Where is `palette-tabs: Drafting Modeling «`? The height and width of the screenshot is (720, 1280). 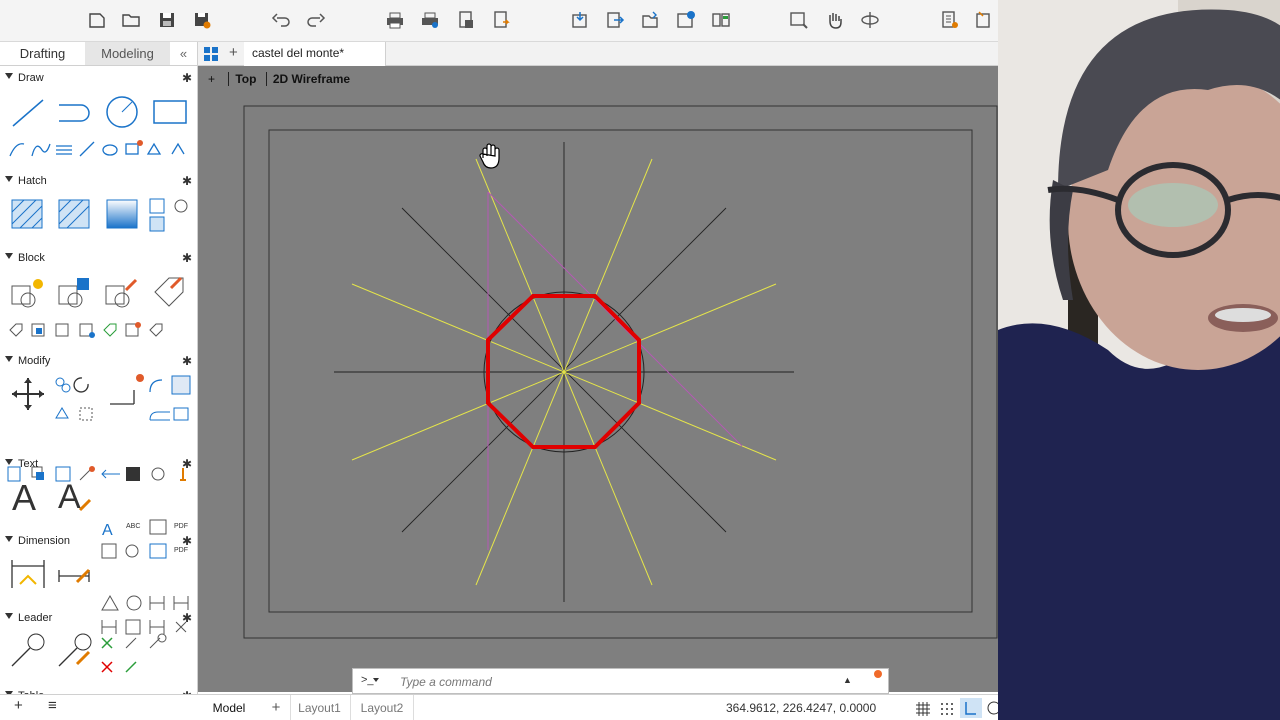 palette-tabs: Drafting Modeling « is located at coordinates (98, 54).